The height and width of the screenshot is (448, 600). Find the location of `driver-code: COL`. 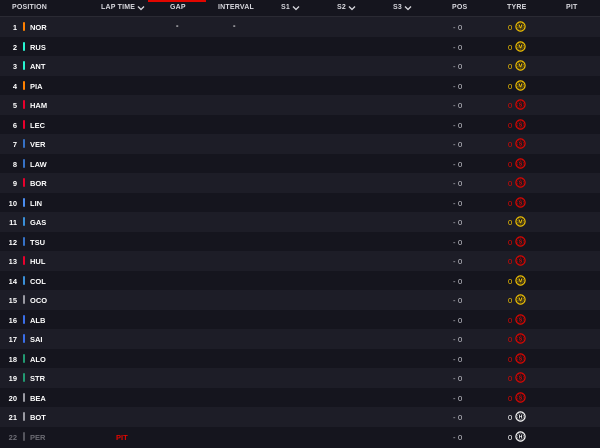

driver-code: COL is located at coordinates (38, 281).